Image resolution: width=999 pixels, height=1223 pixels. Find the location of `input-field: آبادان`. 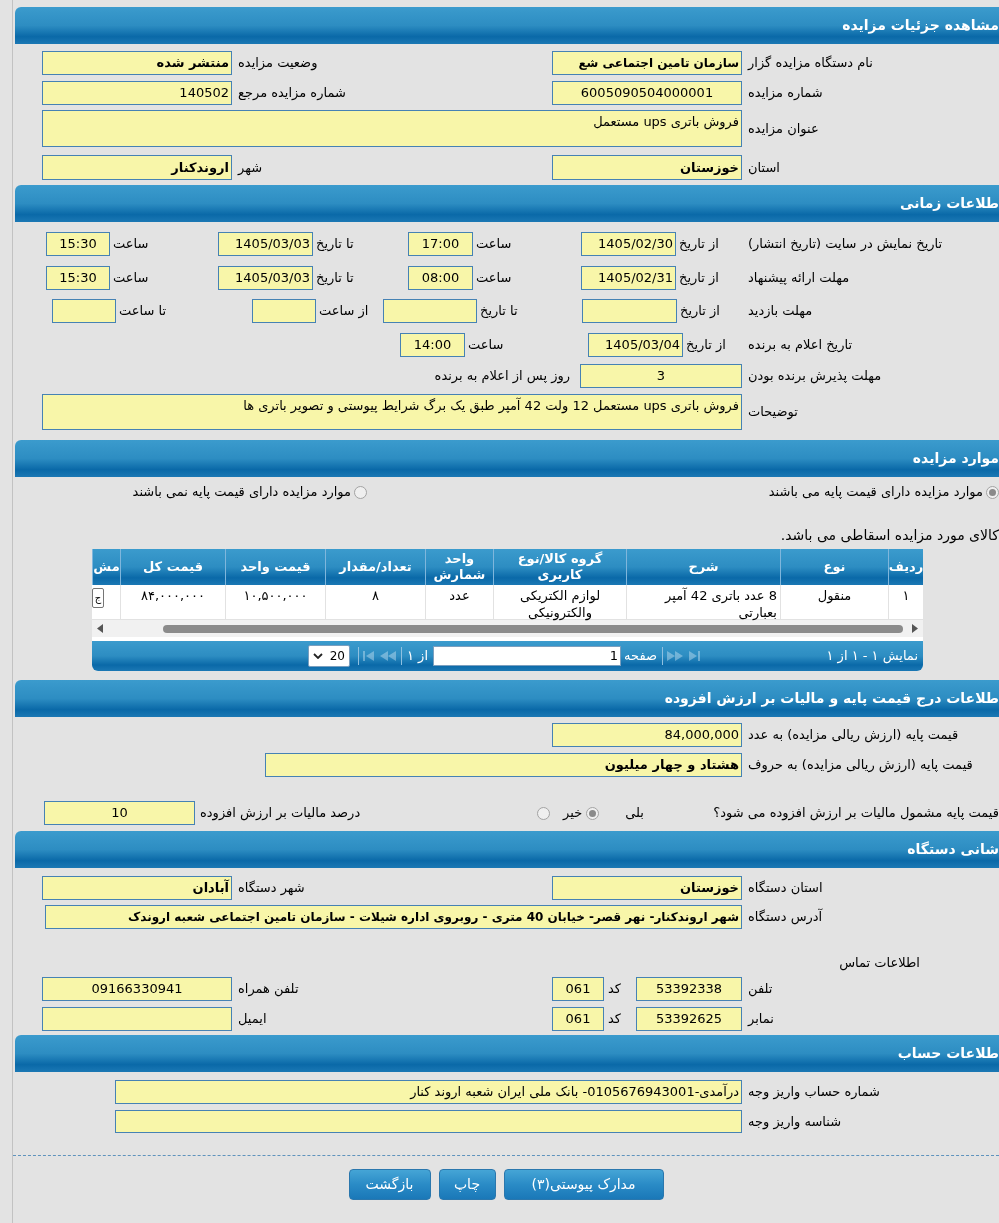

input-field: آبادان is located at coordinates (137, 888).